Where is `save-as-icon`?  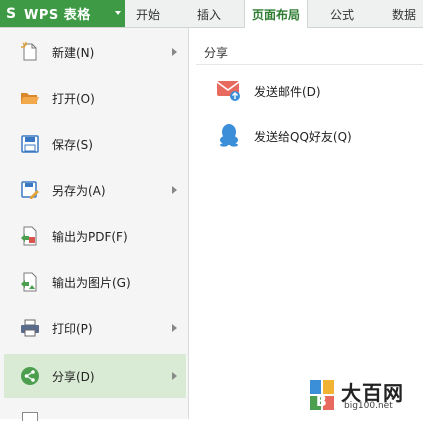
save-as-icon is located at coordinates (30, 190).